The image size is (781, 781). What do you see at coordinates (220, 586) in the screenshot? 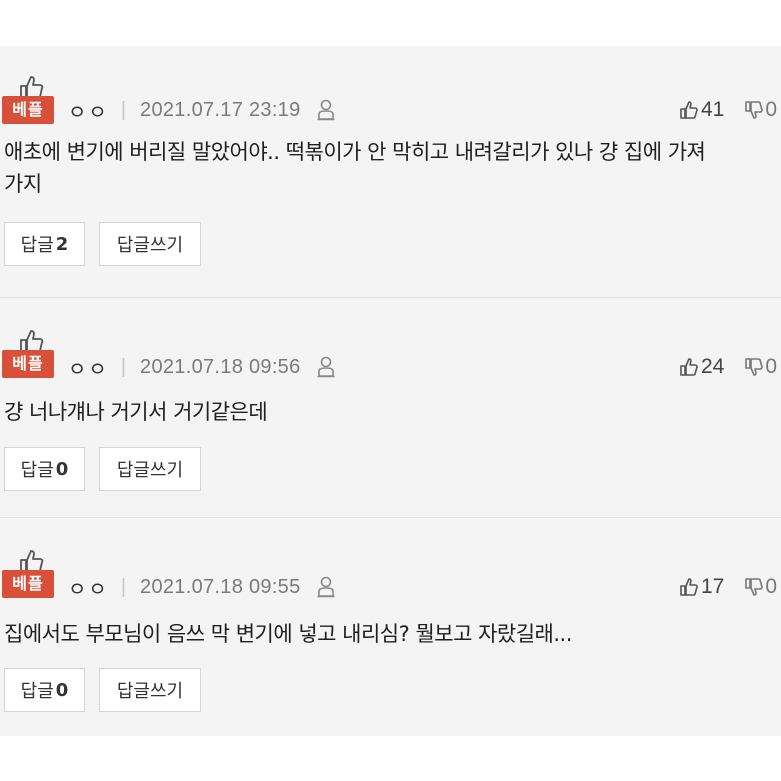
I see `comment-date: 2021.07.18 09:55` at bounding box center [220, 586].